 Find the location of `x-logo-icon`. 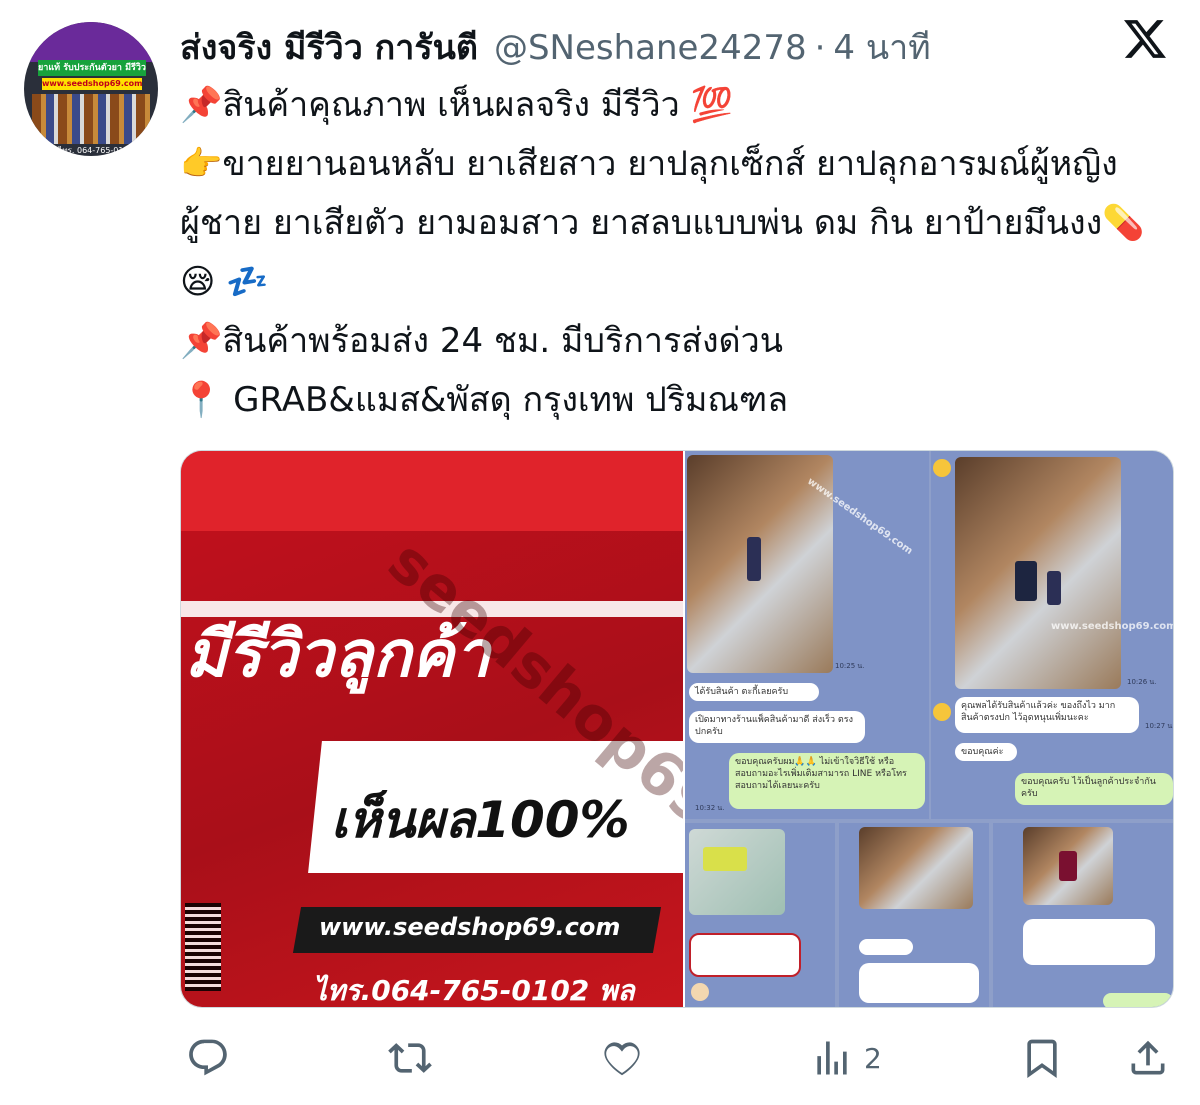

x-logo-icon is located at coordinates (1145, 39).